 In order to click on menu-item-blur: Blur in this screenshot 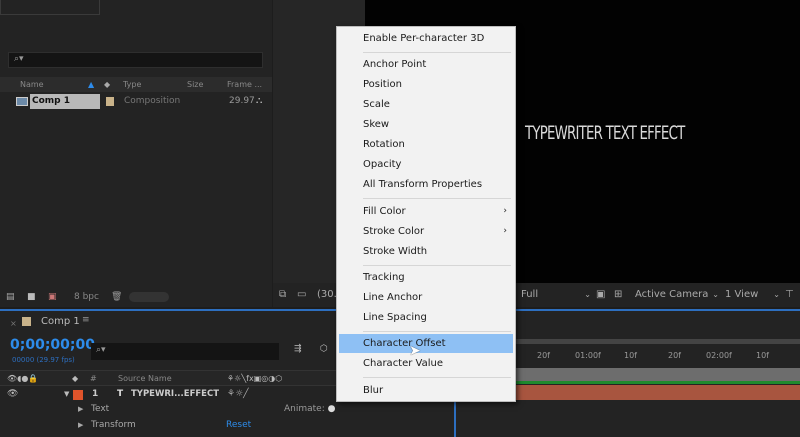, I will do `click(426, 390)`.